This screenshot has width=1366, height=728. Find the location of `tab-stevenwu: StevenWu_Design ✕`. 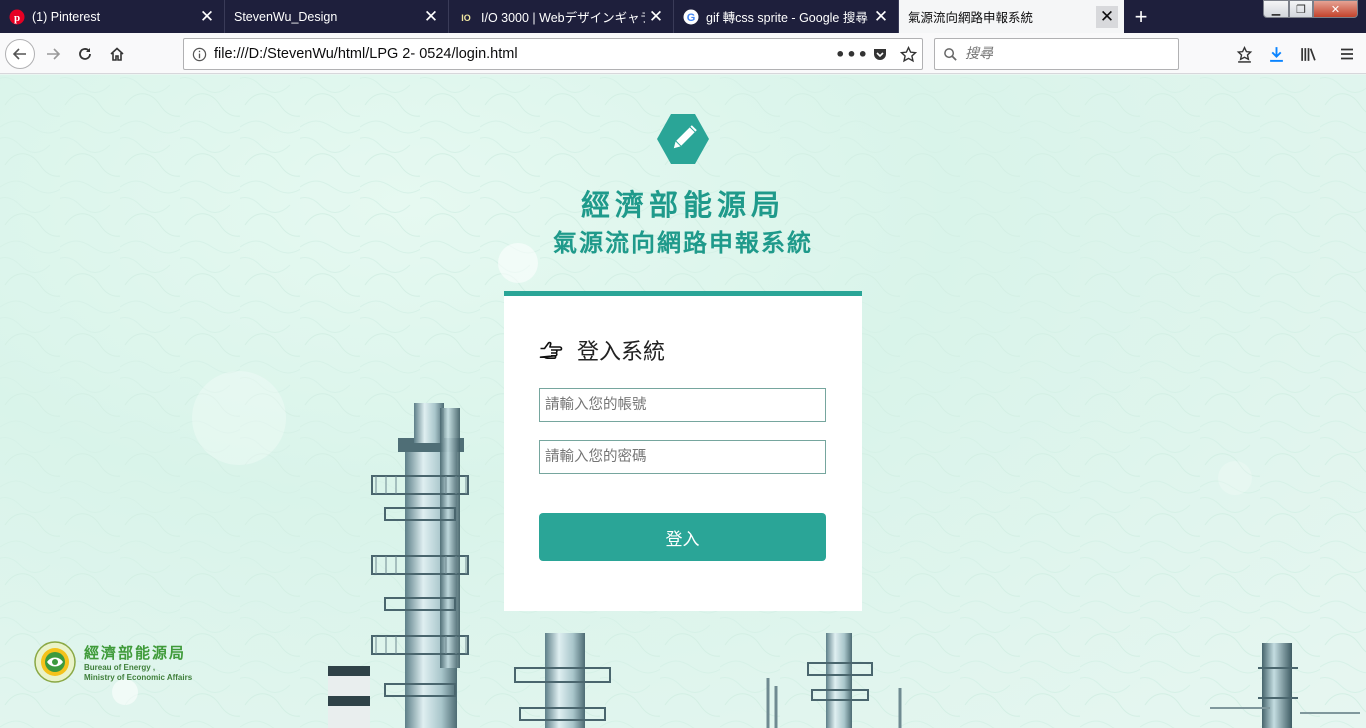

tab-stevenwu: StevenWu_Design ✕ is located at coordinates (337, 16).